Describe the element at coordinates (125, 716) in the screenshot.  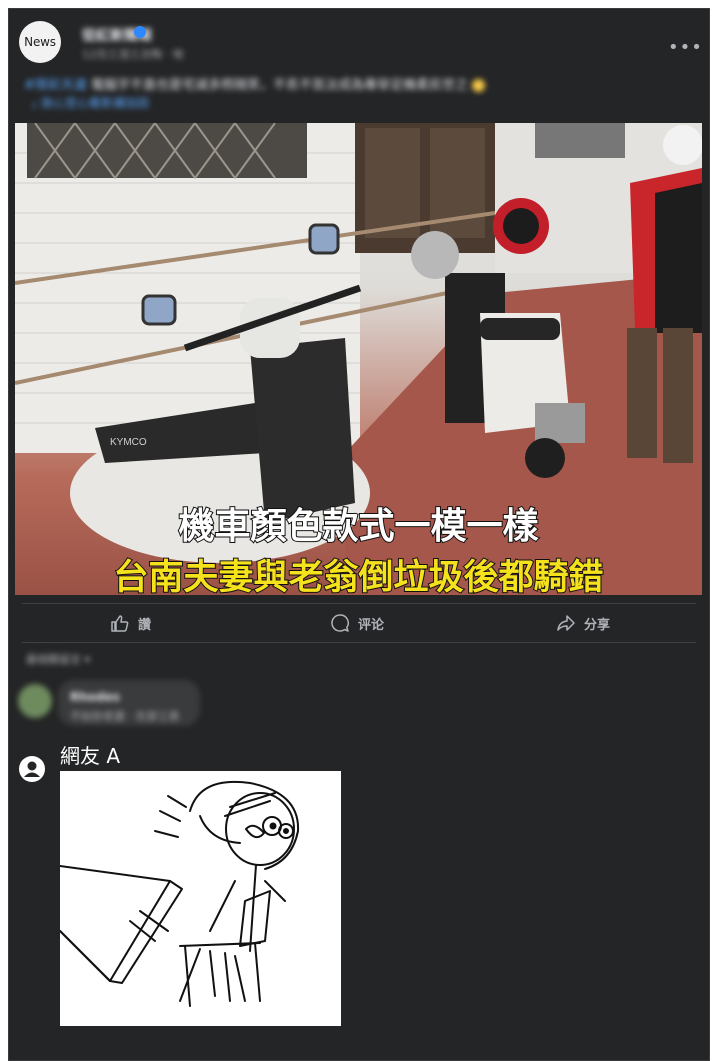
I see `comment-text: 不如你老婆 · 先穿工表` at that location.